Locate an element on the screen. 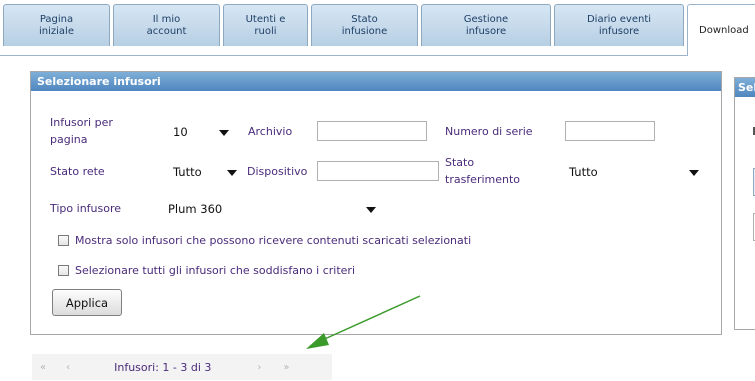 Image resolution: width=755 pixels, height=381 pixels. tab-infuser-management-label: Gestione infusore is located at coordinates (486, 25).